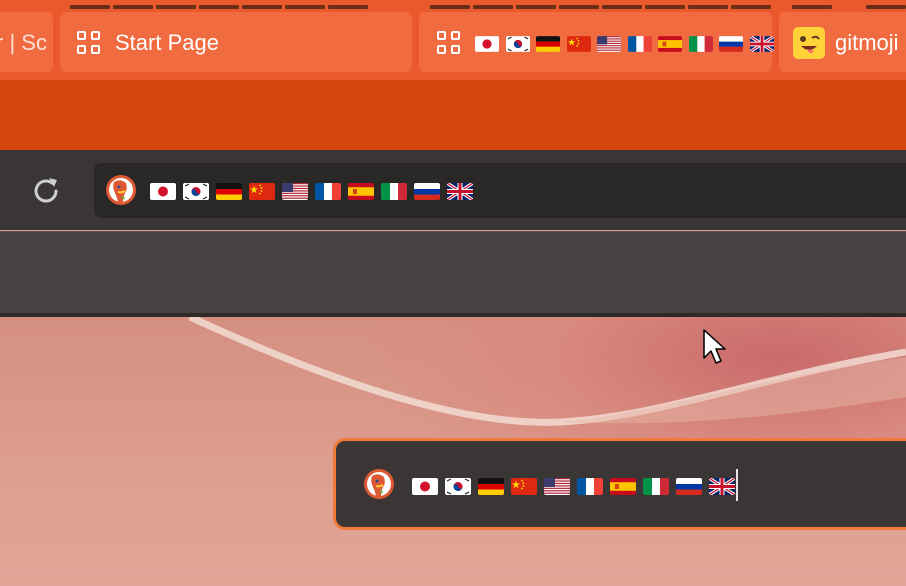 The height and width of the screenshot is (586, 906). I want to click on tab-label: r | Sc, so click(23, 42).